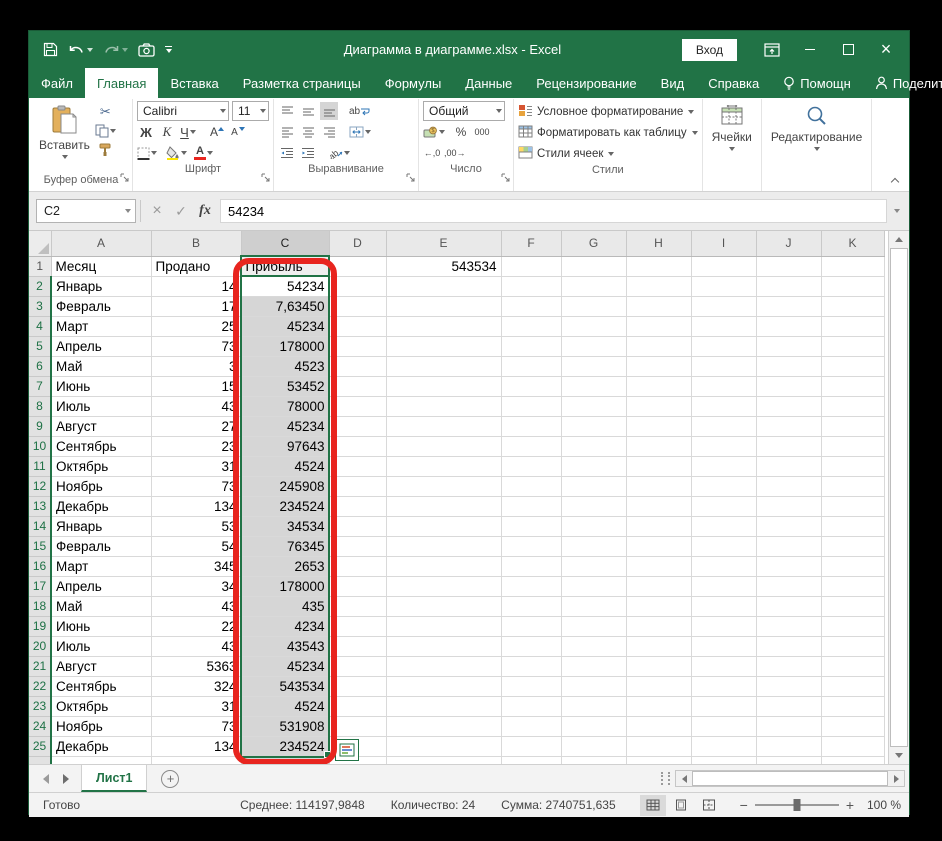 Image resolution: width=942 pixels, height=841 pixels. What do you see at coordinates (464, 111) in the screenshot?
I see `number-format-combo: Общий` at bounding box center [464, 111].